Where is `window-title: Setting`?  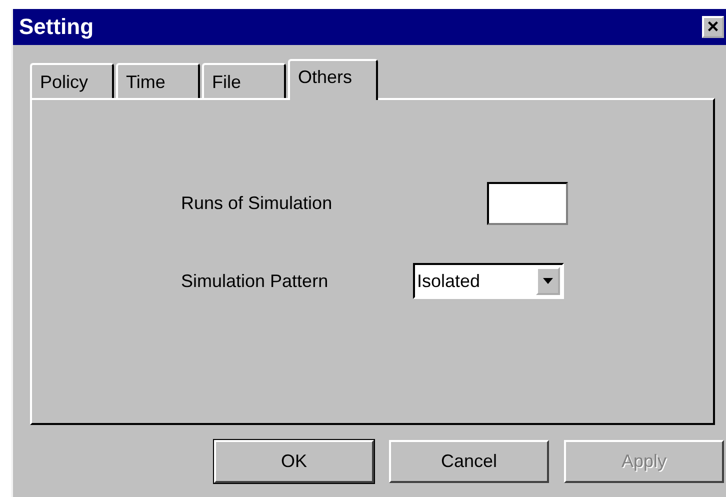
window-title: Setting is located at coordinates (56, 27).